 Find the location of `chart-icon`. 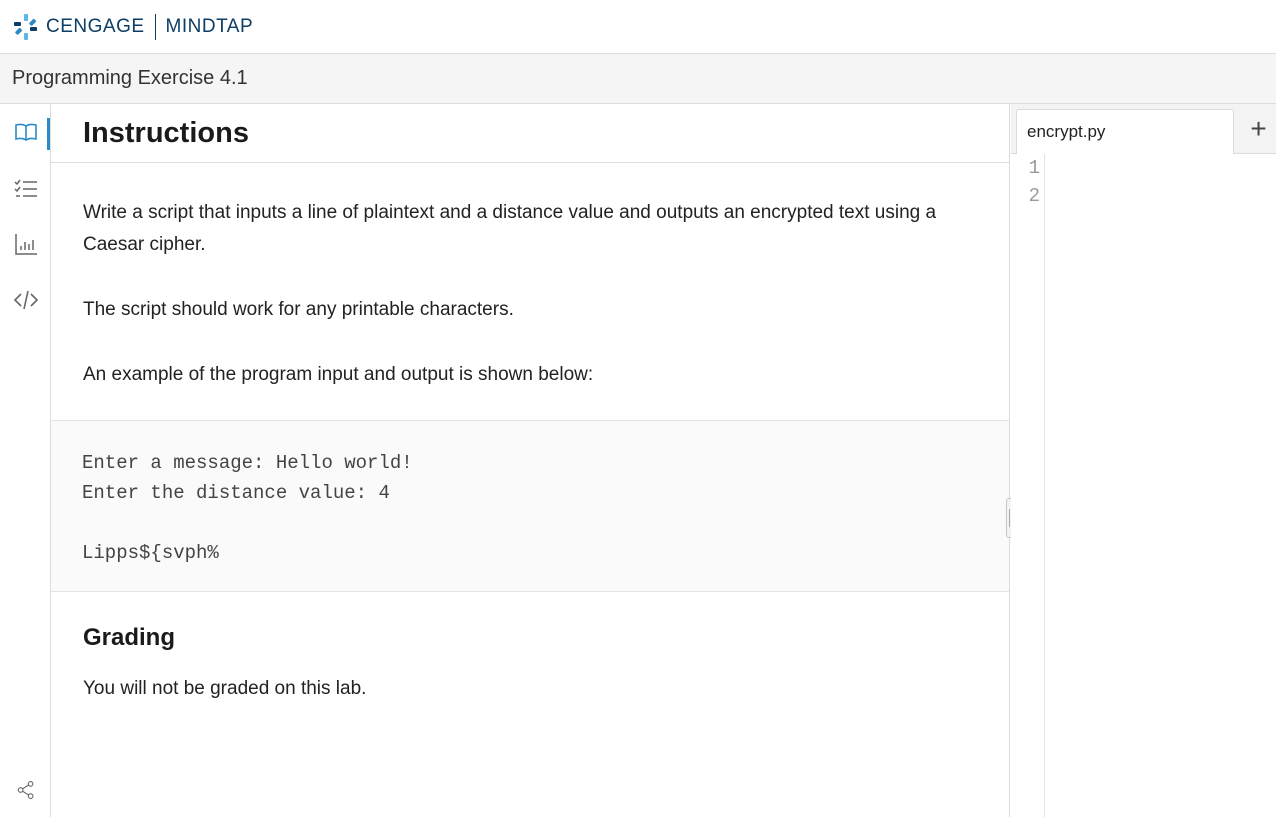

chart-icon is located at coordinates (25, 244).